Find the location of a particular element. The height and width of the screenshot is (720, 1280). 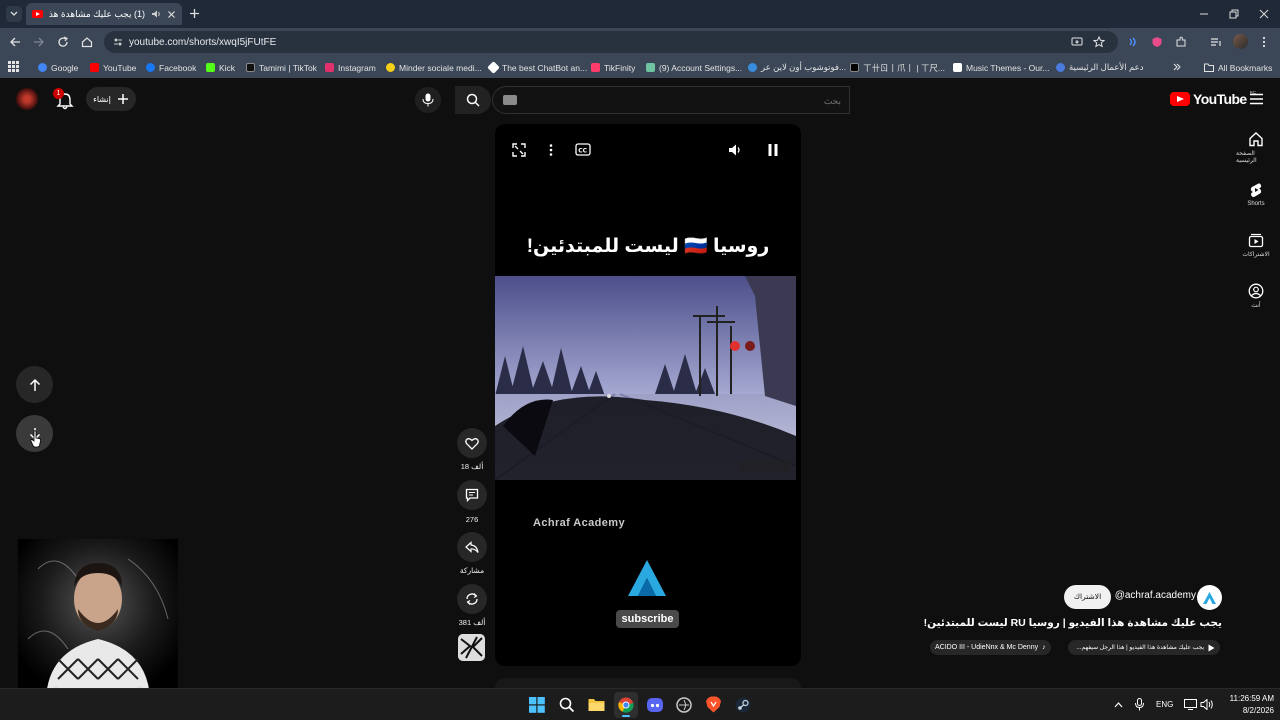

clock: 11:26:59 AM 8/2/2026 is located at coordinates (1244, 705).